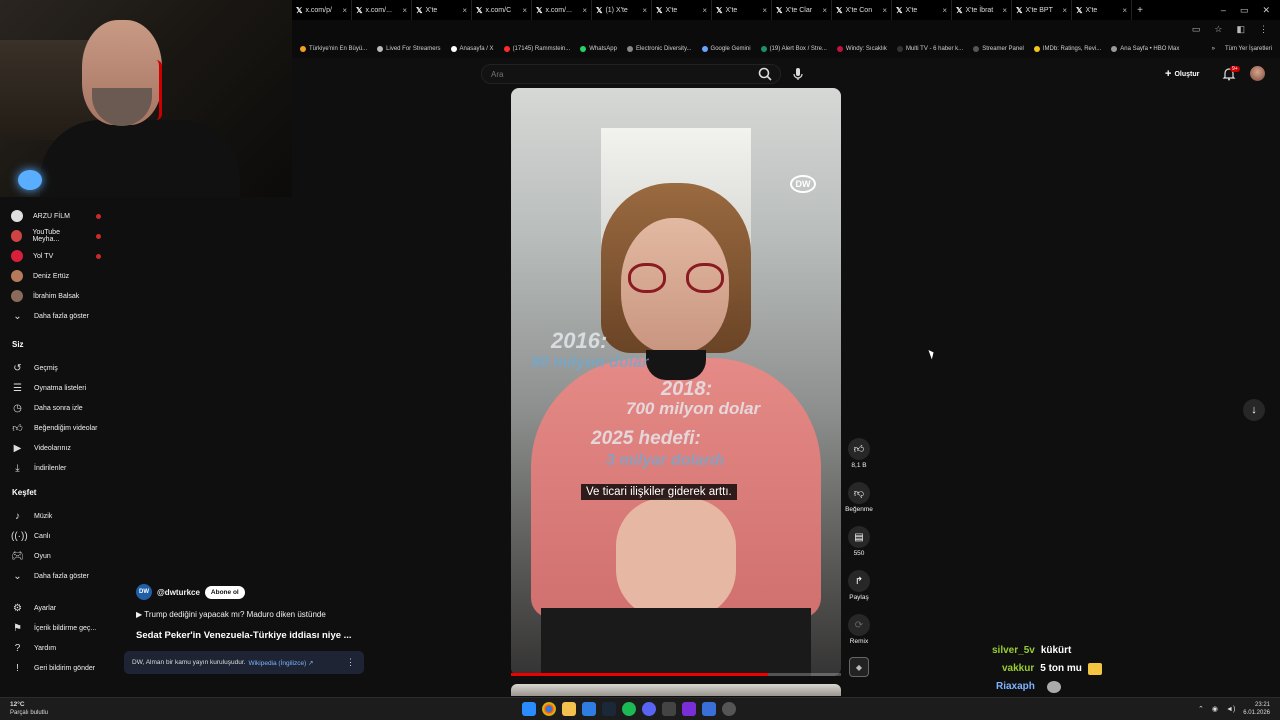 This screenshot has width=1280, height=720. Describe the element at coordinates (1240, 29) in the screenshot. I see `extensions-icon: ◧` at that location.